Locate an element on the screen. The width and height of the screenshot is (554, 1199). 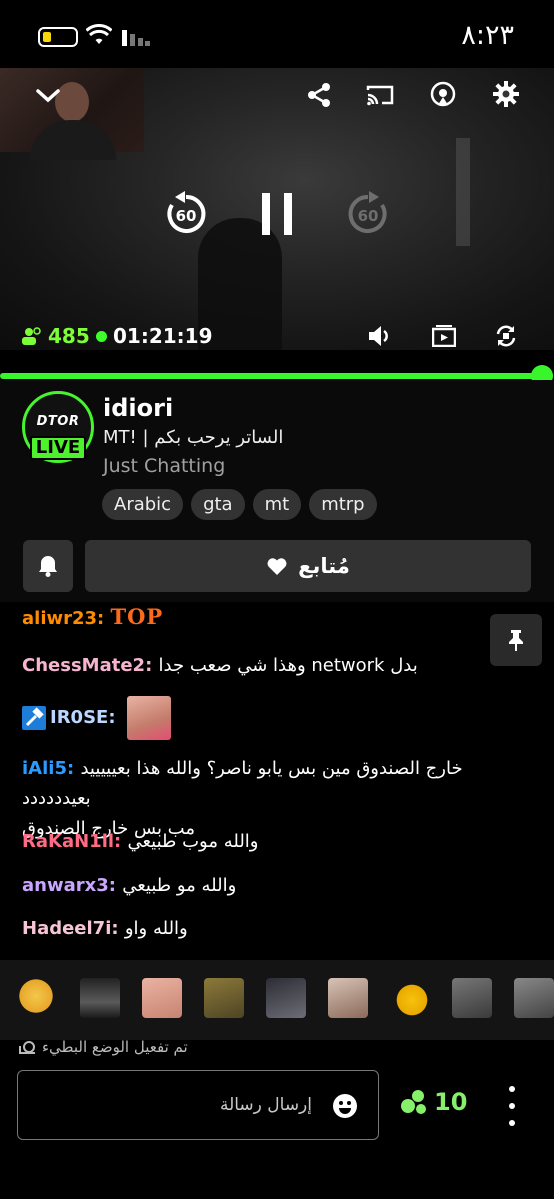
slow-mode-text: تم تفعيل الوضع البطيء is located at coordinates (115, 1047).